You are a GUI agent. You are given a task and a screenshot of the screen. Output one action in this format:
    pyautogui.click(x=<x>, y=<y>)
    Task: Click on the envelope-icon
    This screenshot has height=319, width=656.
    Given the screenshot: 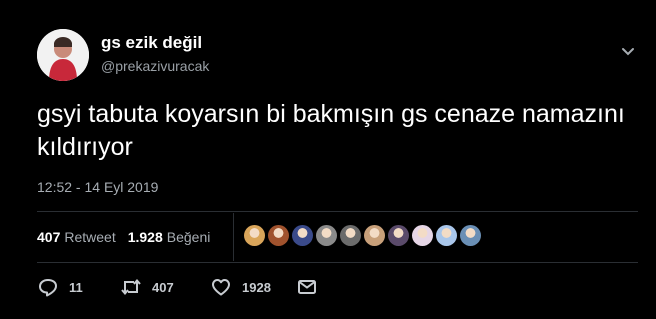 What is the action you would take?
    pyautogui.click(x=307, y=287)
    